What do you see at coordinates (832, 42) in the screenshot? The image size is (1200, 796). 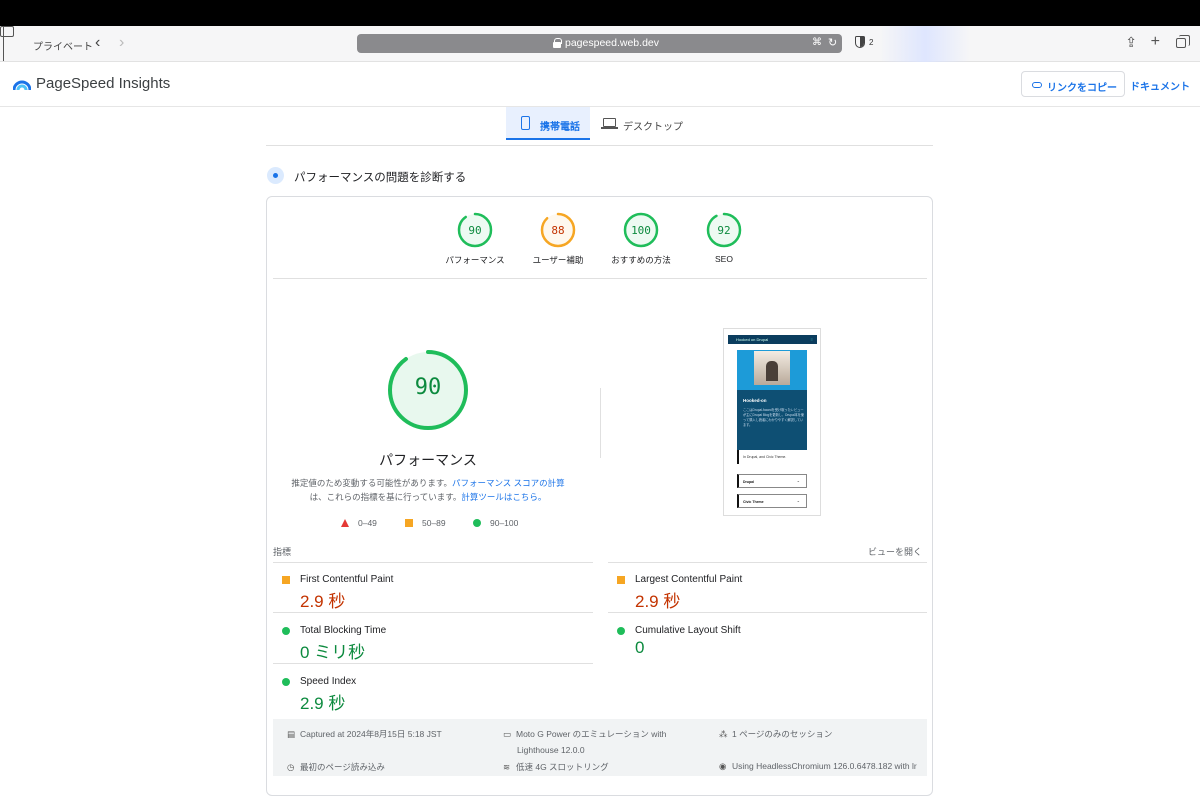 I see `reload-icon: ↻` at bounding box center [832, 42].